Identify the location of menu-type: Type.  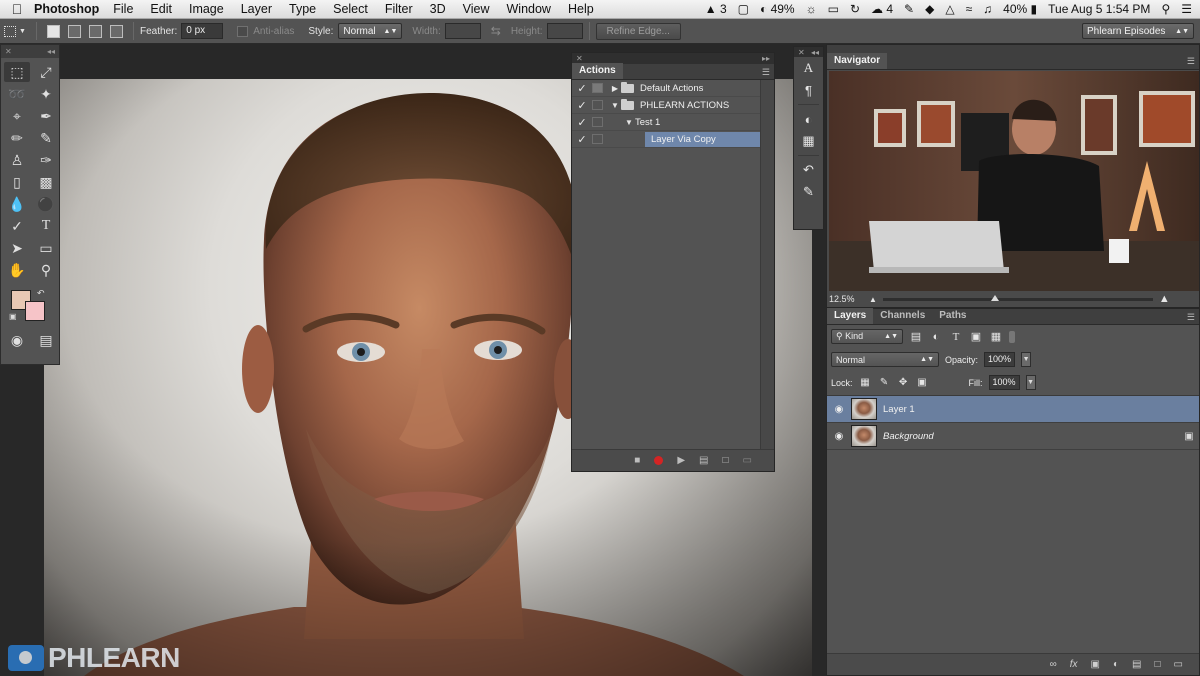
(302, 9).